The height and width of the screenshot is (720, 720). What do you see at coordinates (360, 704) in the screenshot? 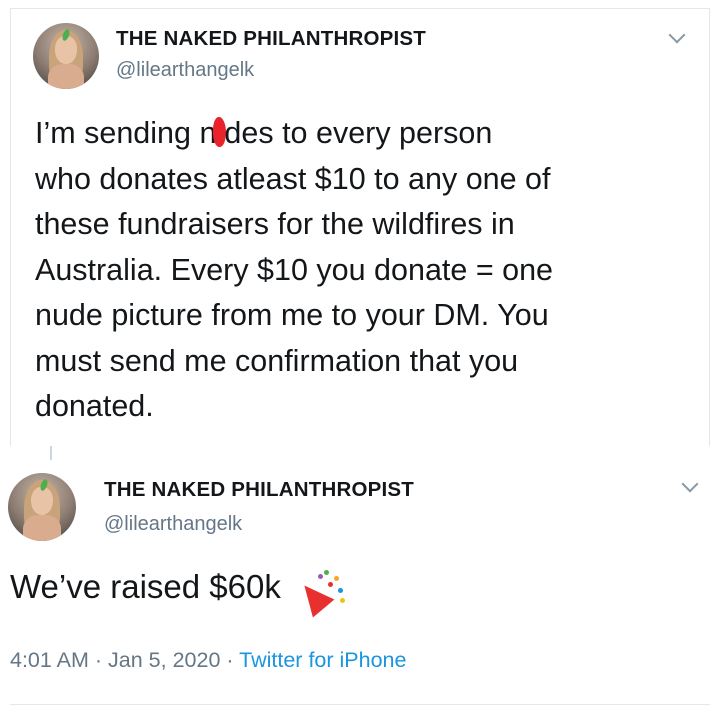
I see `divider` at bounding box center [360, 704].